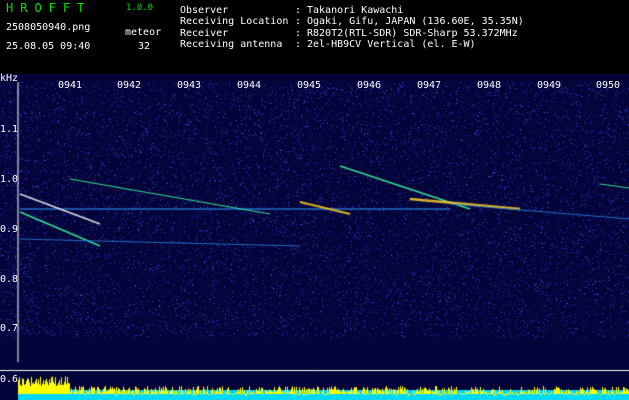 This screenshot has width=629, height=400. Describe the element at coordinates (489, 85) in the screenshot. I see `time-tick-label: 0948` at that location.